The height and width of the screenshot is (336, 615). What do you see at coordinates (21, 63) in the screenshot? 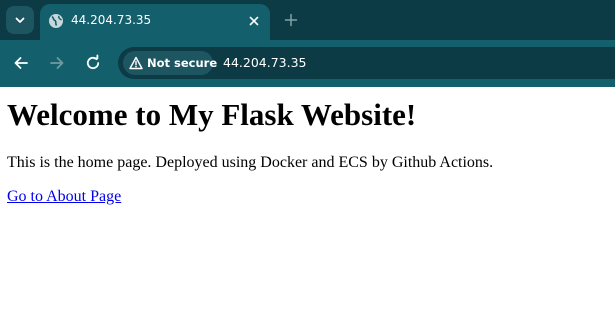
I see `arrow-left-icon` at bounding box center [21, 63].